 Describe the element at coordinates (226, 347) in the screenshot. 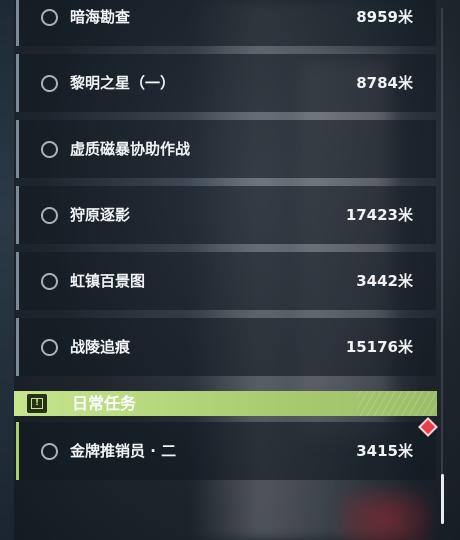

I see `mission-item: 战陵追痕 15176米` at that location.